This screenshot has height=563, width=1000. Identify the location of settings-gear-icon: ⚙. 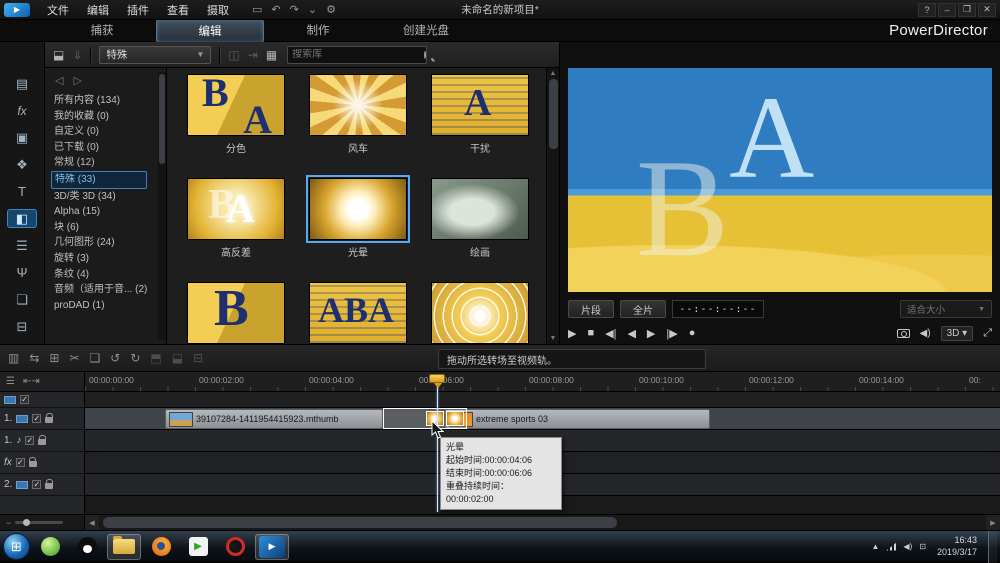
(331, 9).